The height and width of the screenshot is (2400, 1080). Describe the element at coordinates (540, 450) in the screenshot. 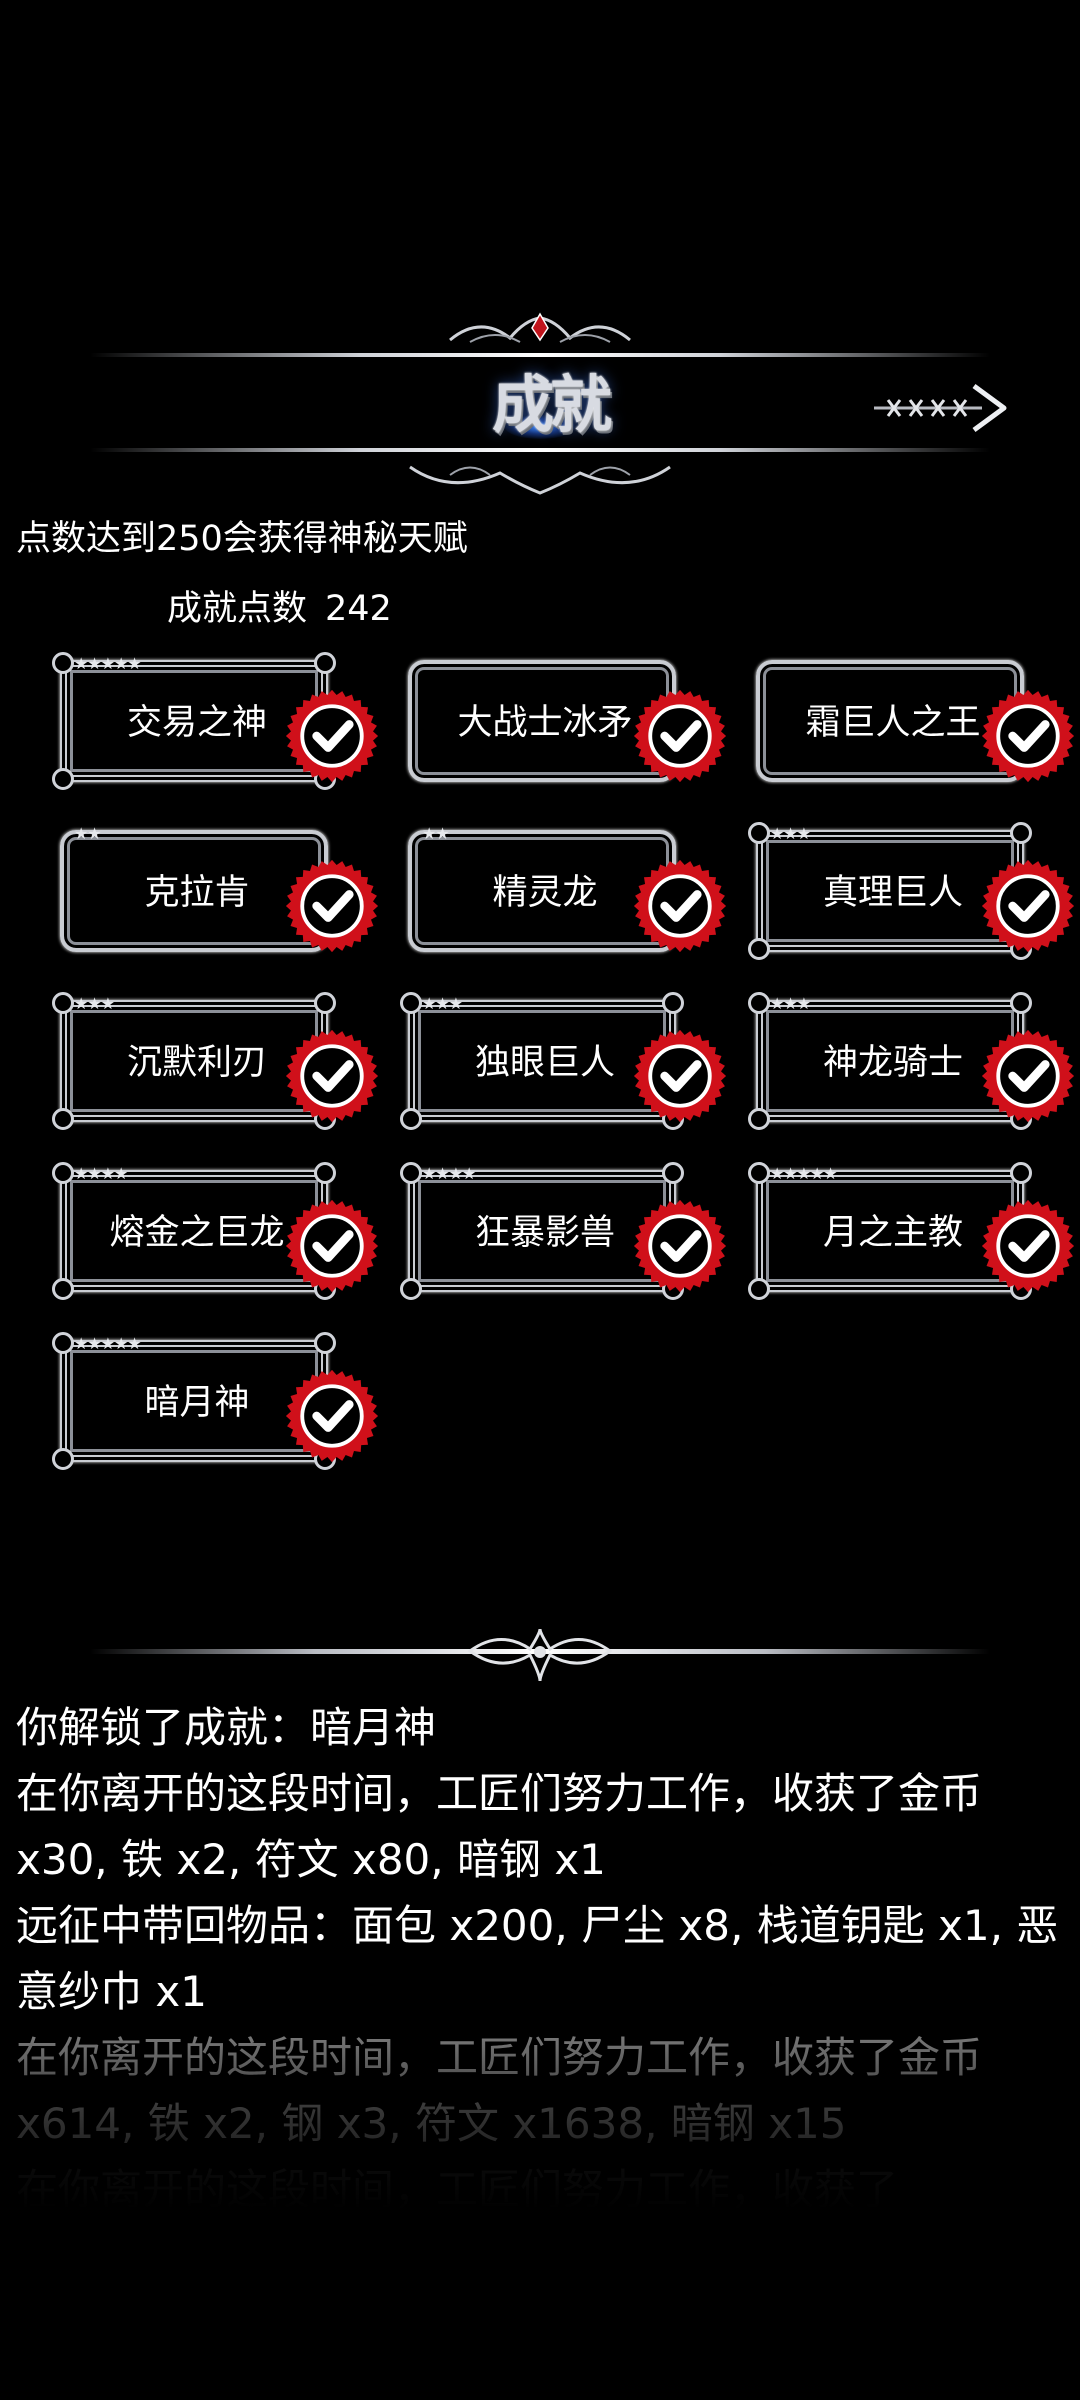

I see `banner-bottom-line` at that location.